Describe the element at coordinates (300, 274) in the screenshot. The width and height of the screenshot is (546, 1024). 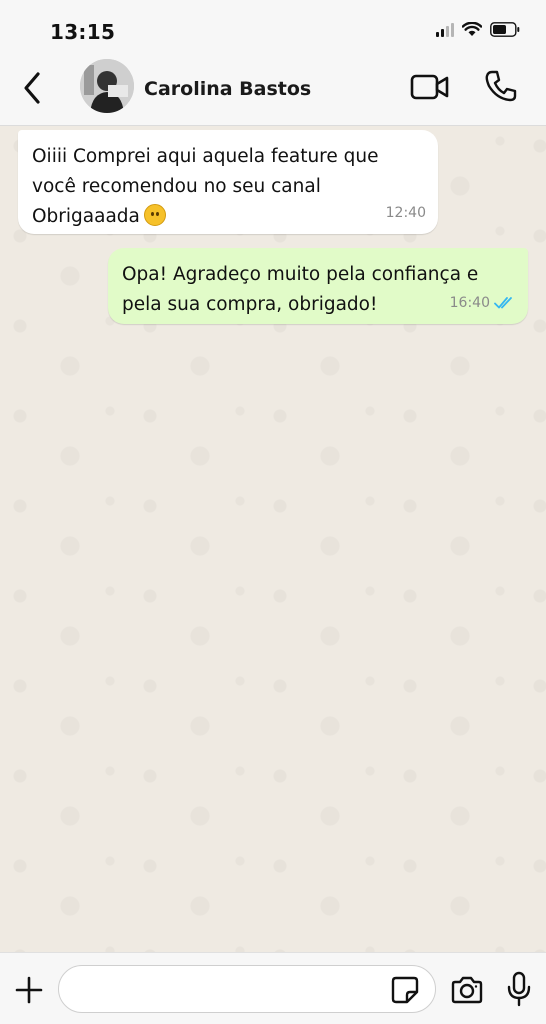
I see `message-text-line: Opa! Agradeço muito pela confiança e` at that location.